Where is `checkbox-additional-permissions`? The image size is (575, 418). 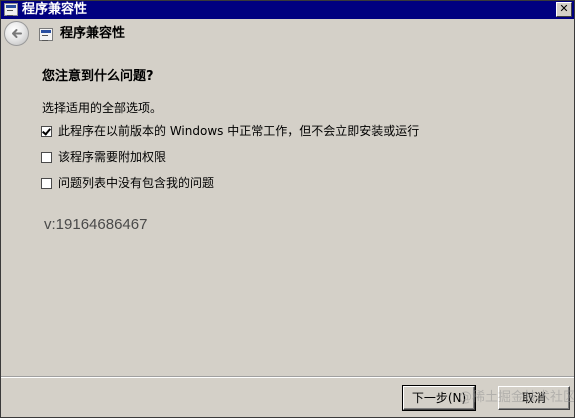
checkbox-additional-permissions is located at coordinates (46, 157).